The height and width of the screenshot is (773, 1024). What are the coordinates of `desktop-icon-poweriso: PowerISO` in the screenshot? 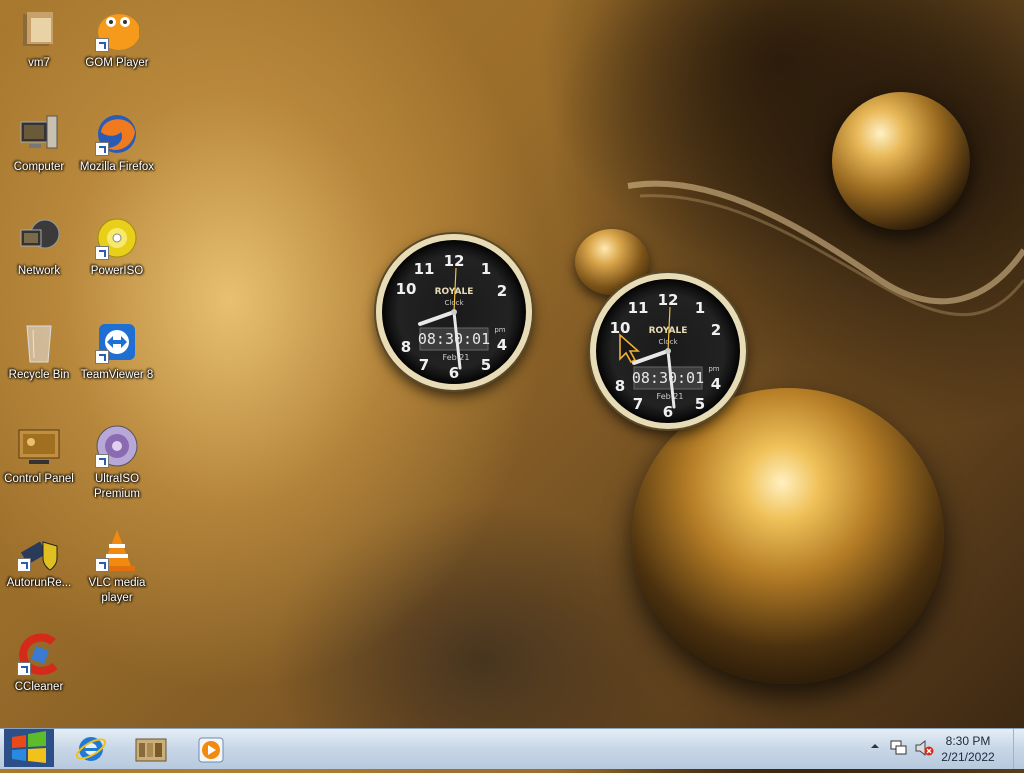 It's located at (117, 247).